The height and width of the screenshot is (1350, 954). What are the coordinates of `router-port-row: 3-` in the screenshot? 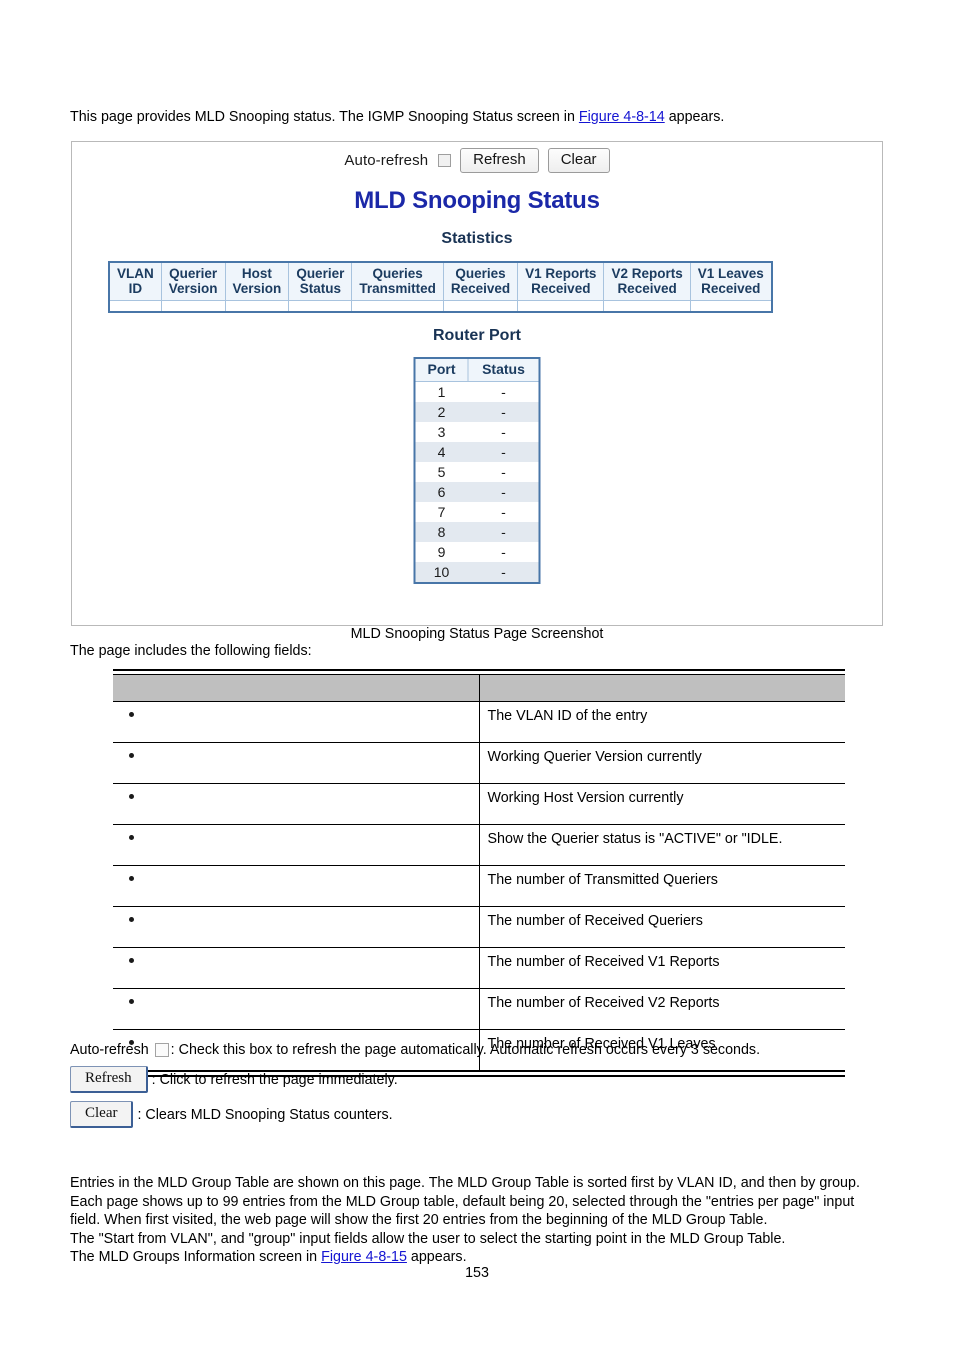 It's located at (477, 432).